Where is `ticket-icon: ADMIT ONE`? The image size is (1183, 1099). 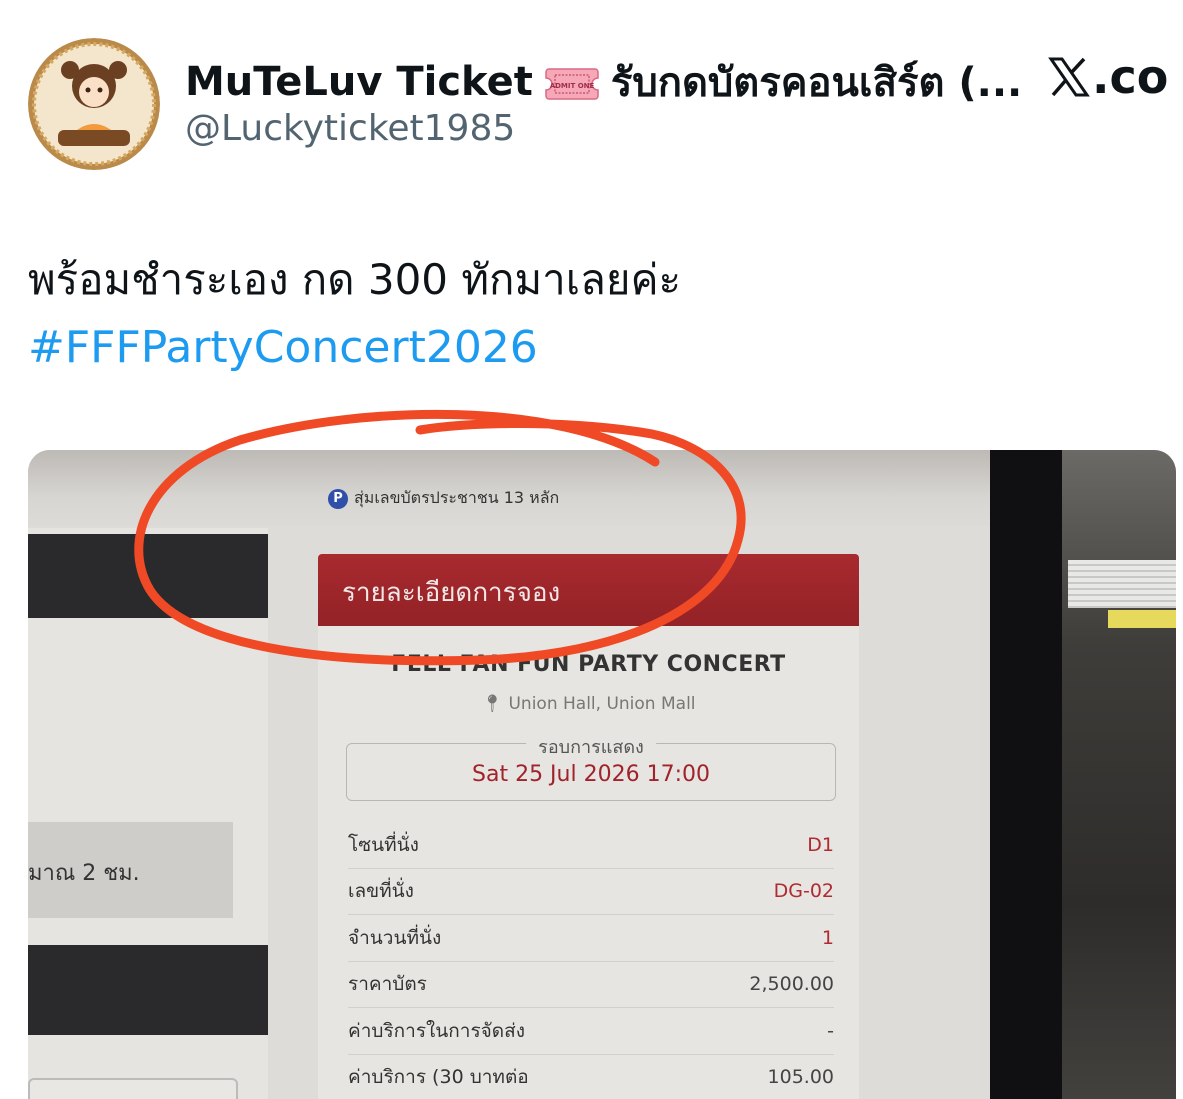 ticket-icon: ADMIT ONE is located at coordinates (572, 82).